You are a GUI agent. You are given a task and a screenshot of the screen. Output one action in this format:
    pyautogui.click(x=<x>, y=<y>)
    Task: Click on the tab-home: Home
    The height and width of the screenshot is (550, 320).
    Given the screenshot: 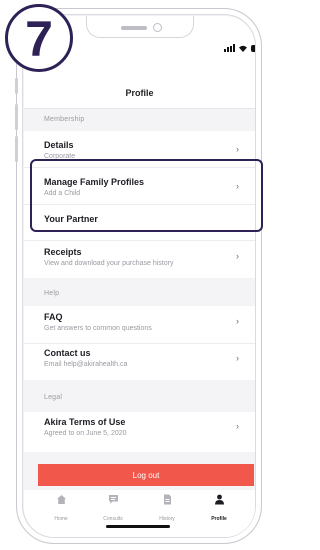 What is the action you would take?
    pyautogui.click(x=61, y=507)
    